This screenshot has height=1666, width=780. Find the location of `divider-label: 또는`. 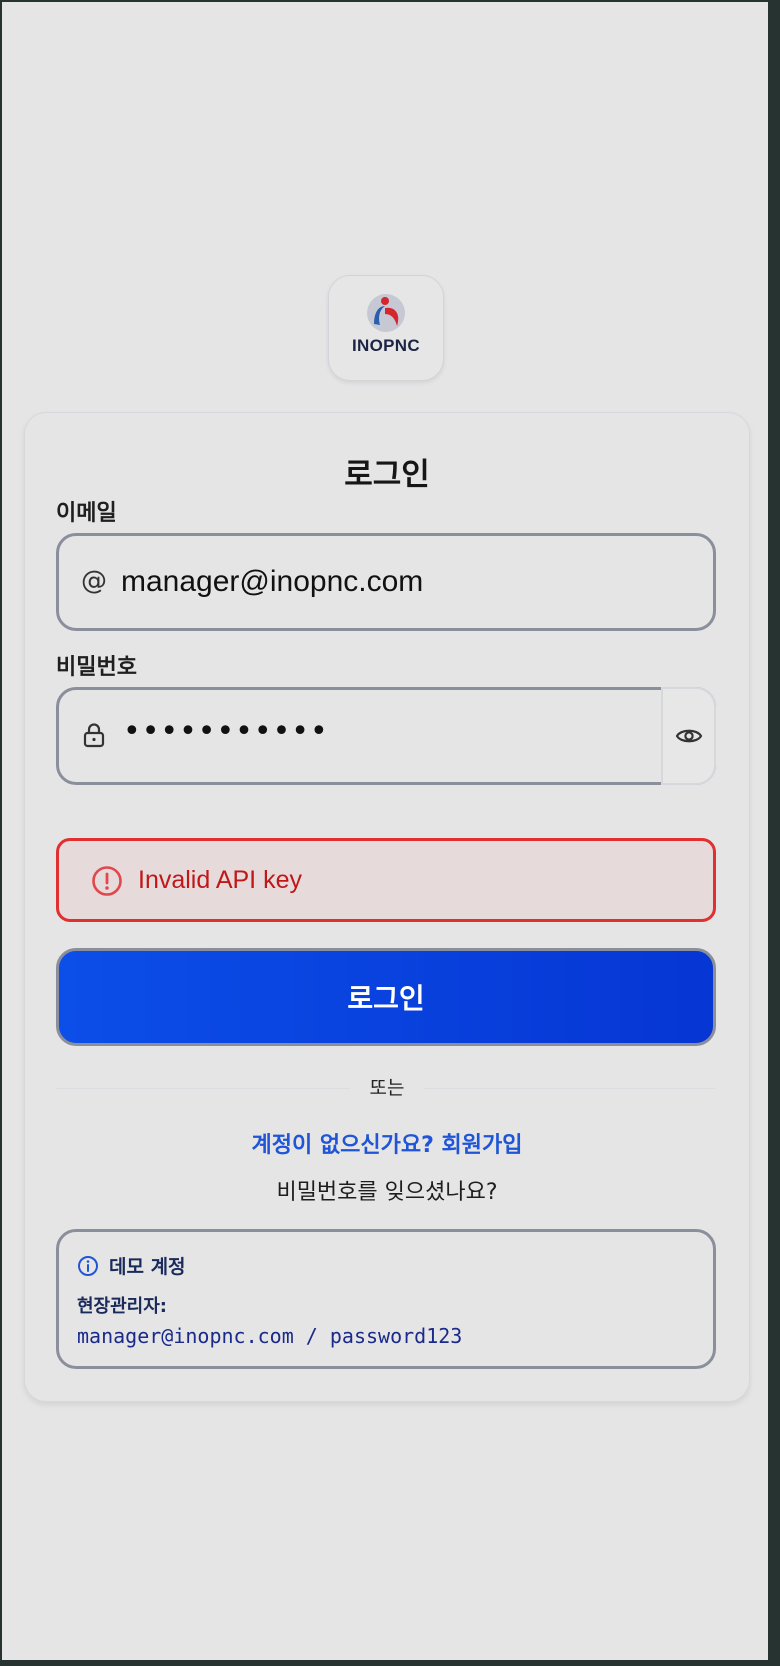

divider-label: 또는 is located at coordinates (387, 1086).